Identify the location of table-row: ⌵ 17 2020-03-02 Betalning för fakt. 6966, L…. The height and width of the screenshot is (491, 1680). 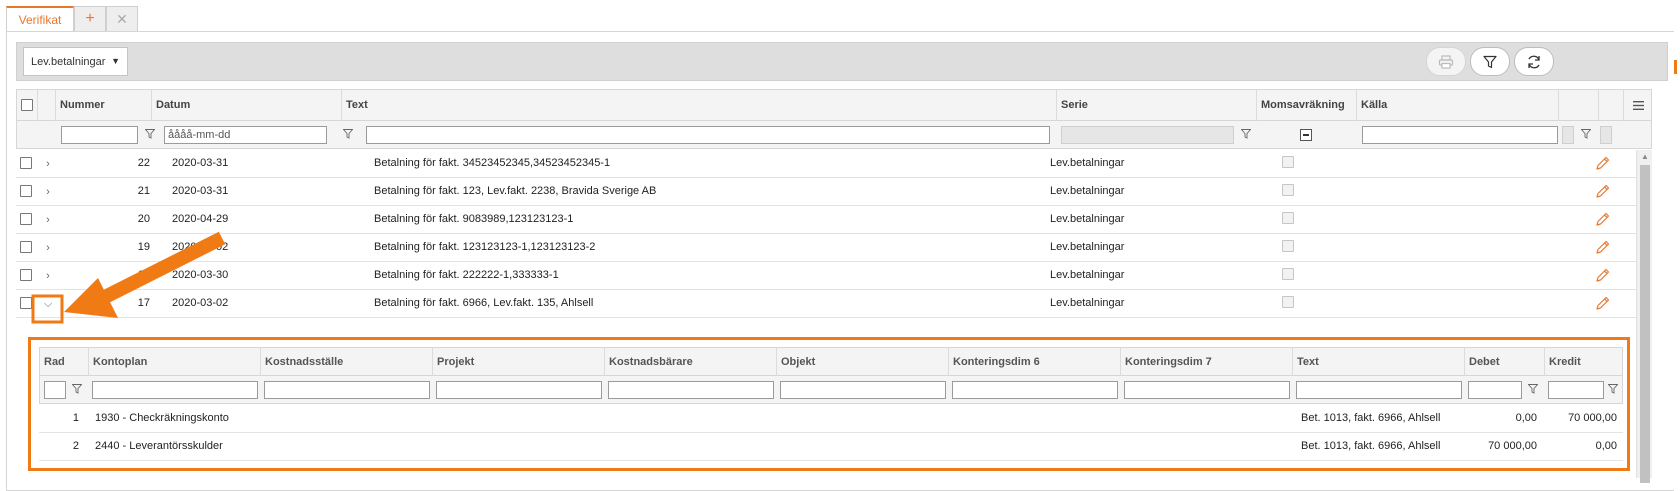
(834, 304).